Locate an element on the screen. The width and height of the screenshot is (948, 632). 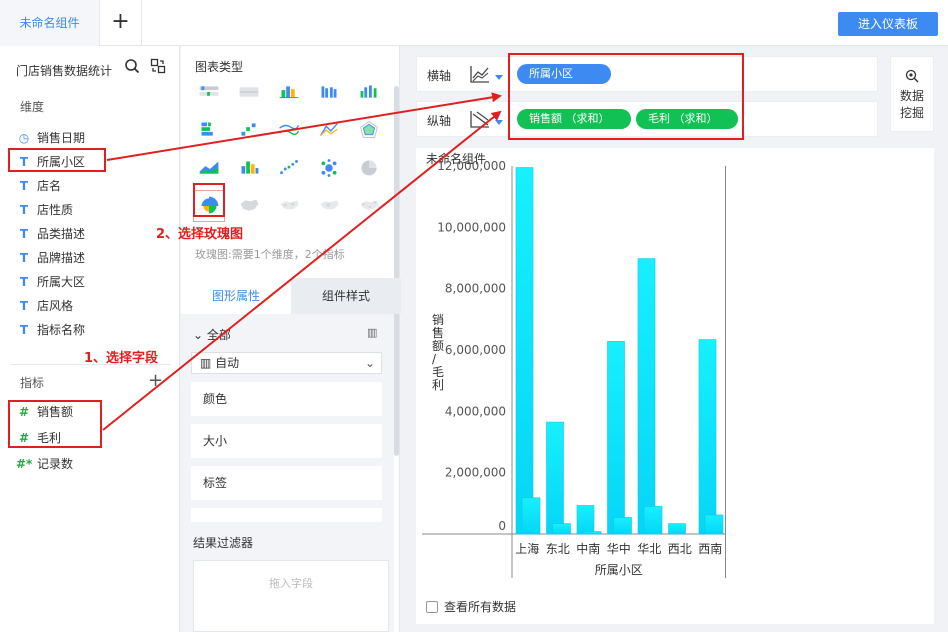
scatter-chart-icon is located at coordinates (289, 168).